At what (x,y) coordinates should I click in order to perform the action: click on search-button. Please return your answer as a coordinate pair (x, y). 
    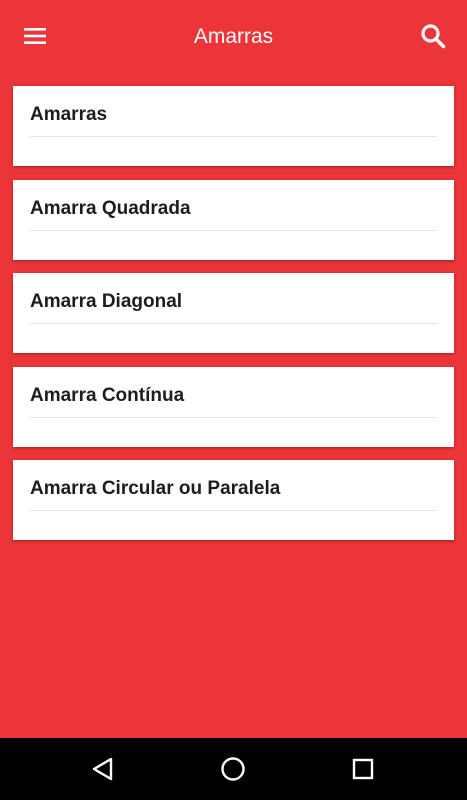
    Looking at the image, I should click on (433, 36).